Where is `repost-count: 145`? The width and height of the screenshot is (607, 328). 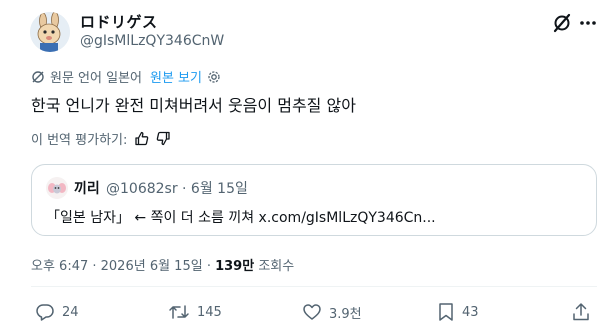 repost-count: 145 is located at coordinates (209, 312).